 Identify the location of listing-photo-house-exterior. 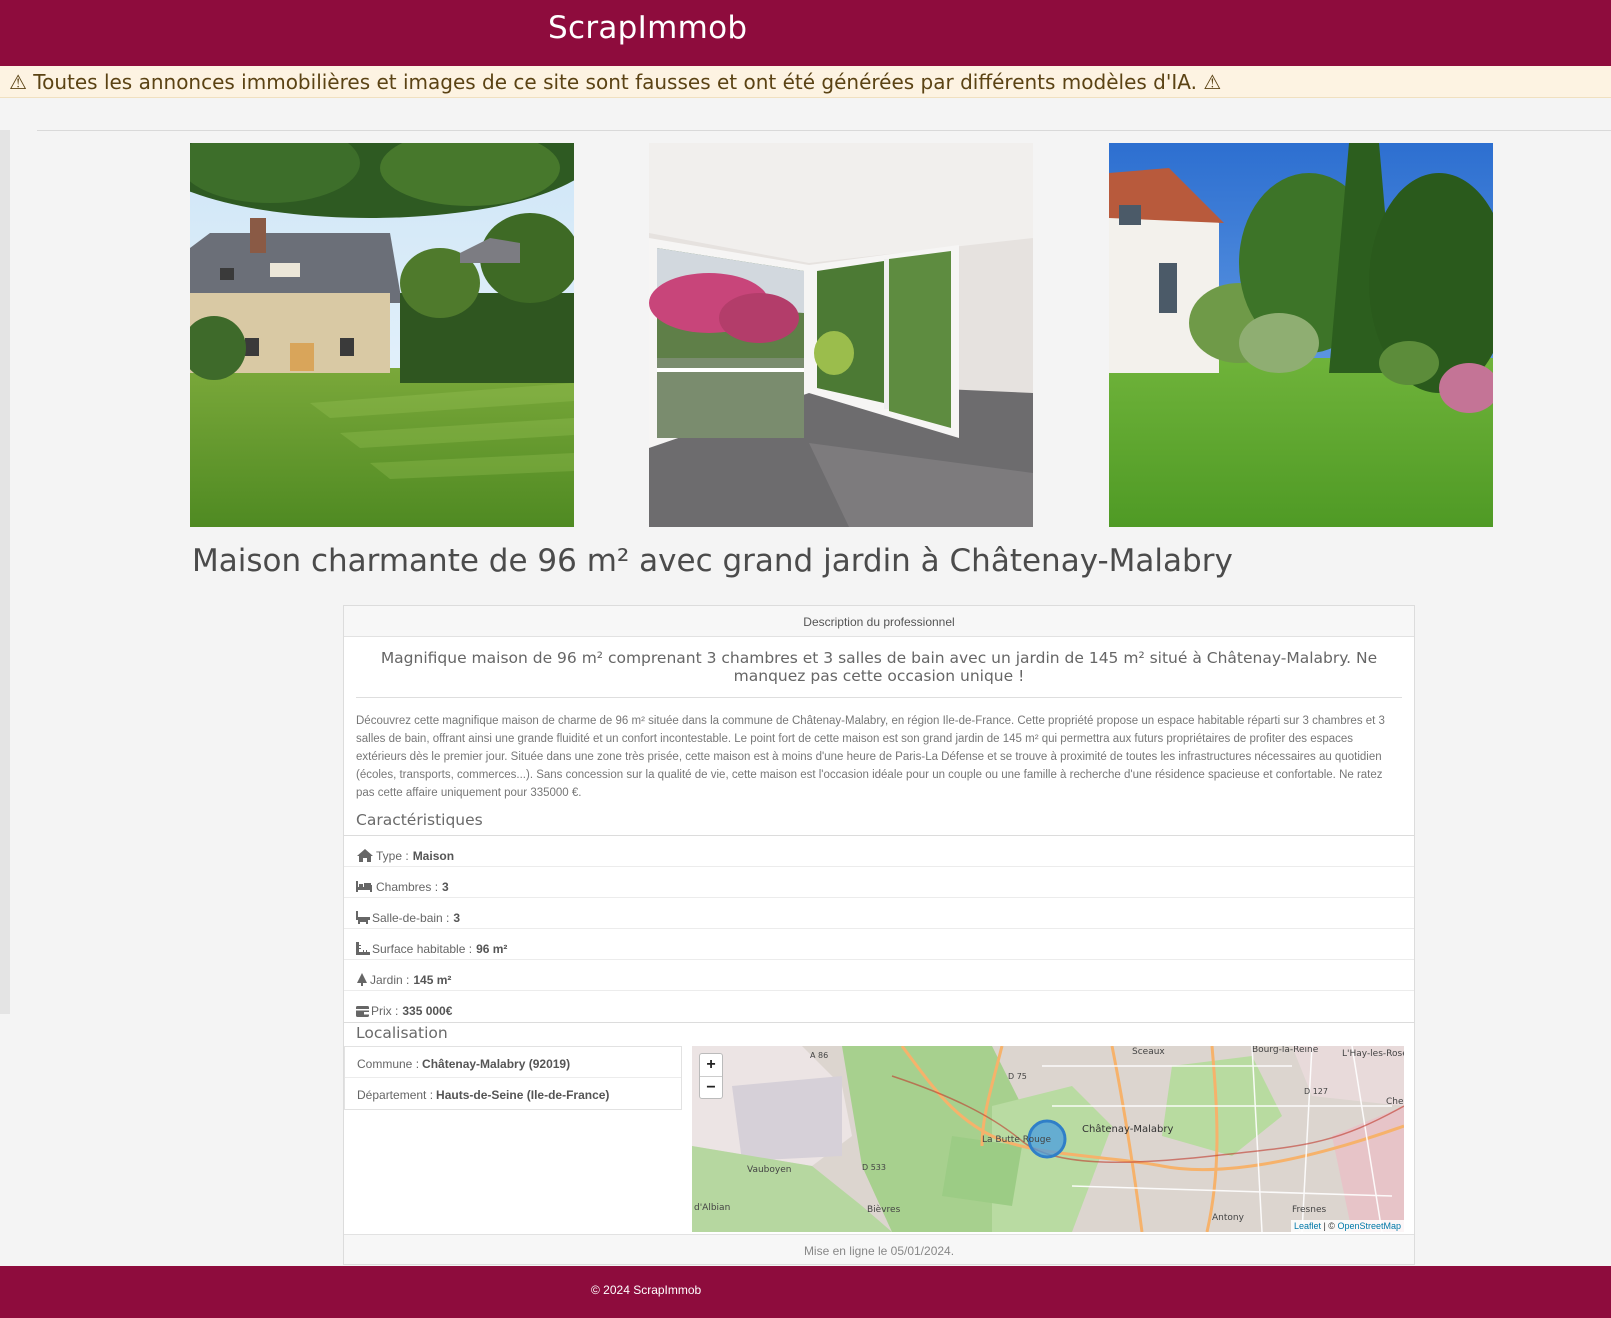
(382, 335).